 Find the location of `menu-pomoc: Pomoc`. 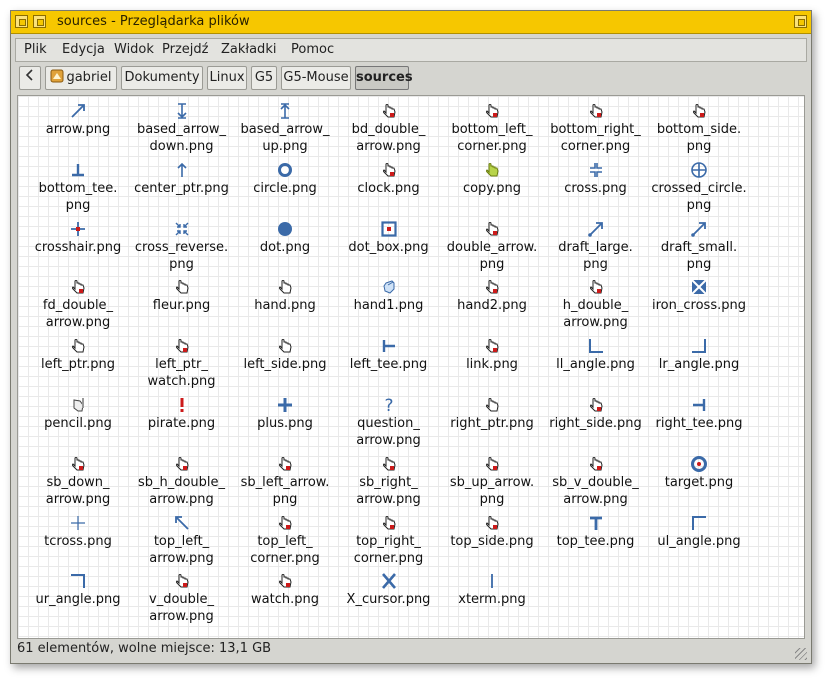

menu-pomoc: Pomoc is located at coordinates (312, 49).